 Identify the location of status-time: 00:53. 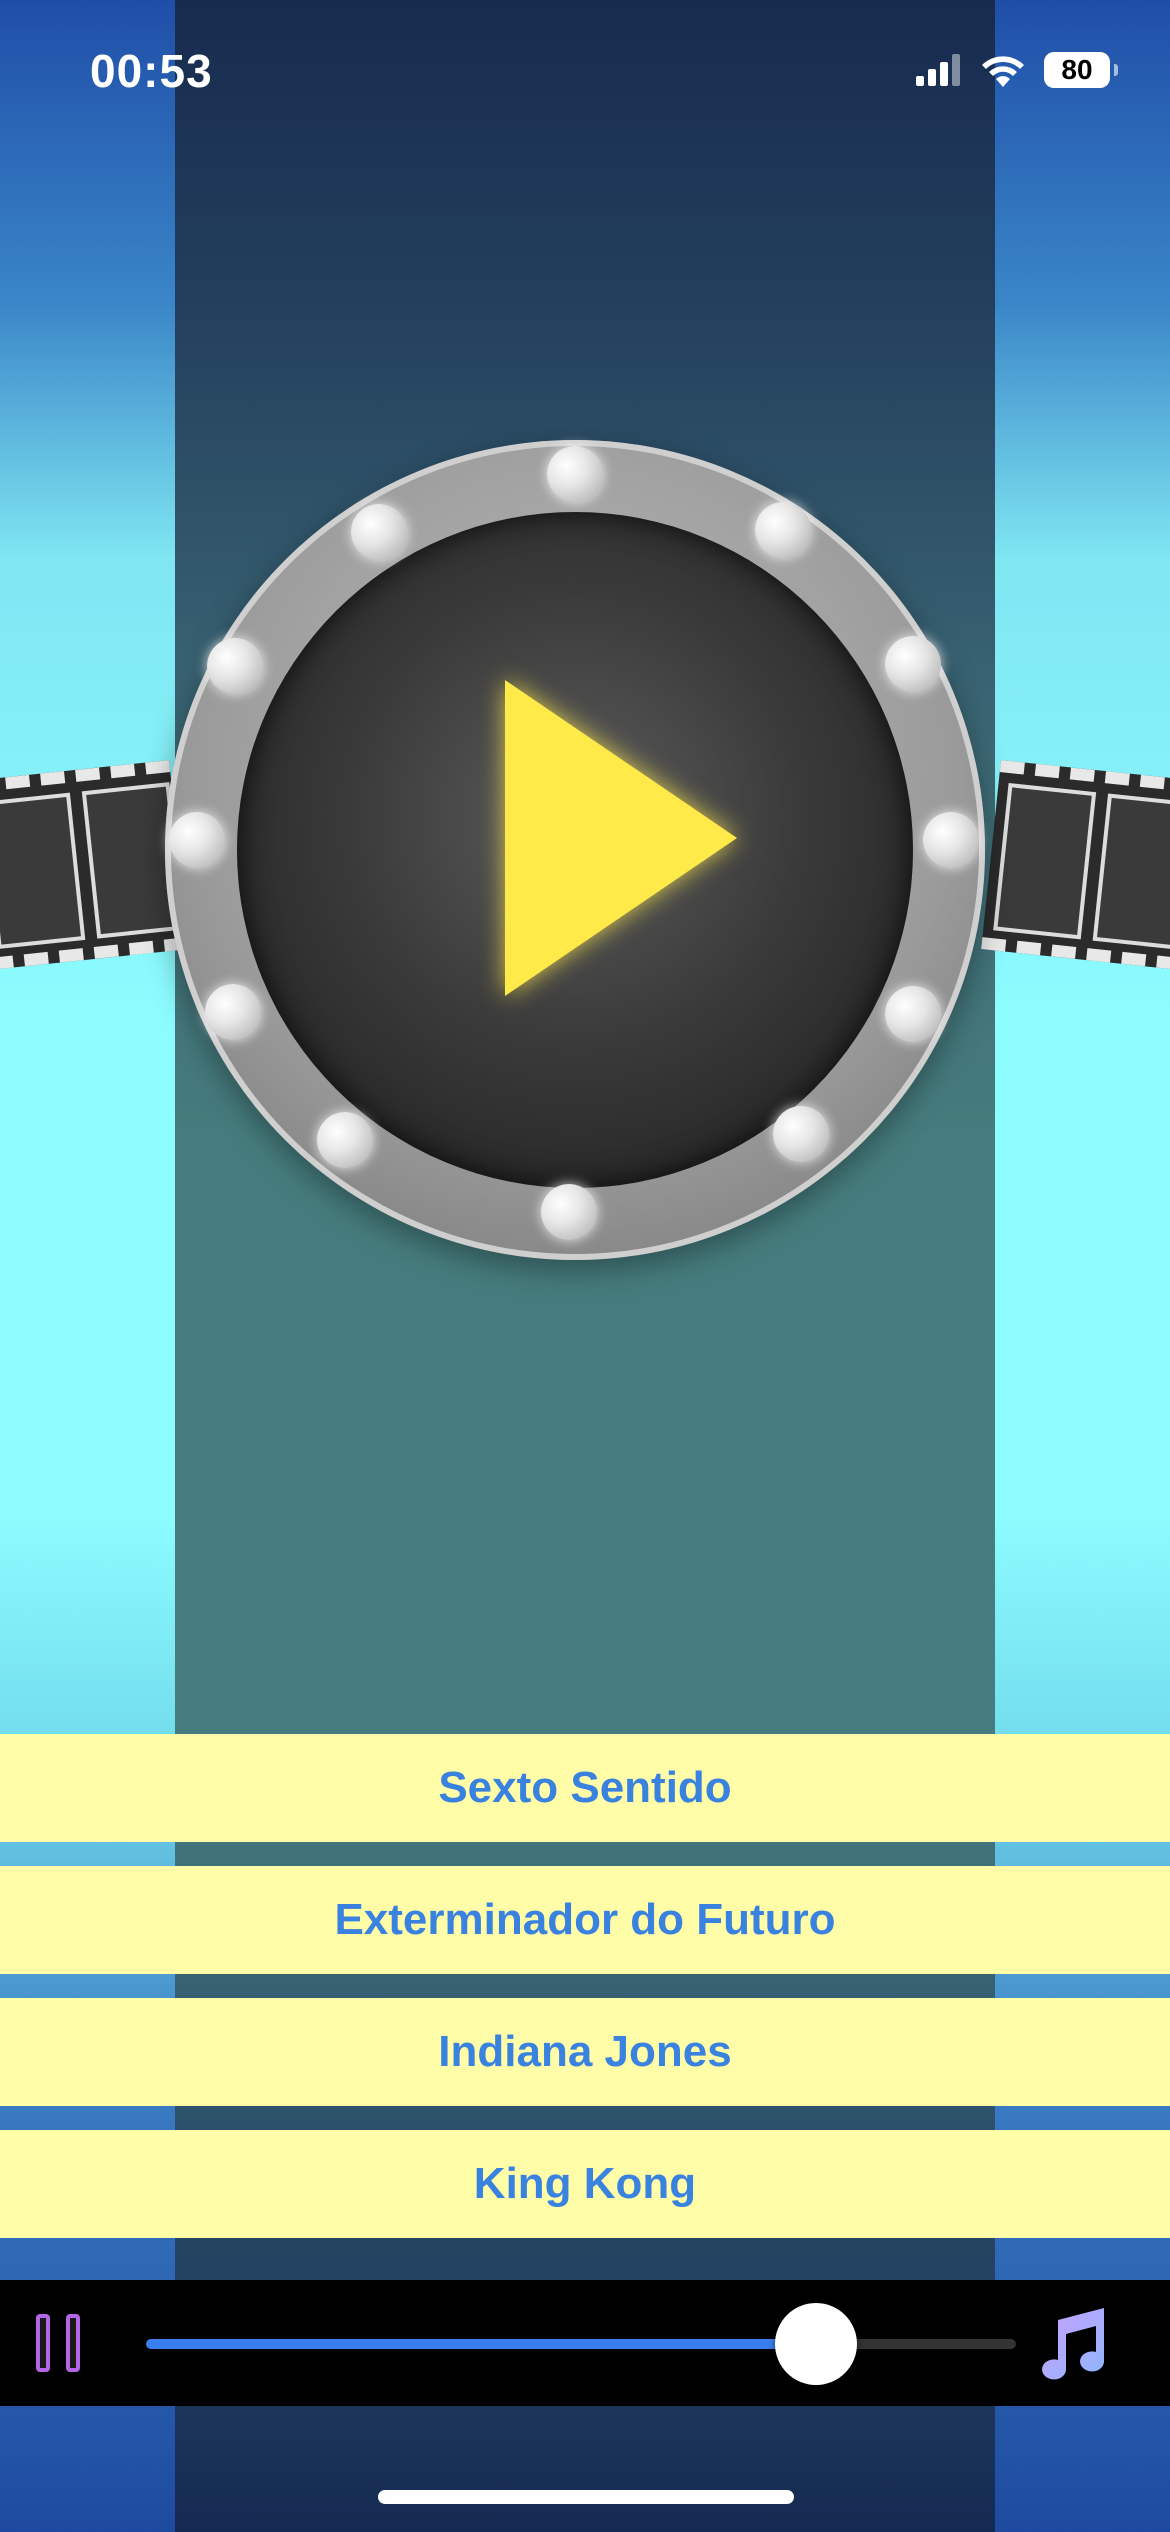
(151, 71).